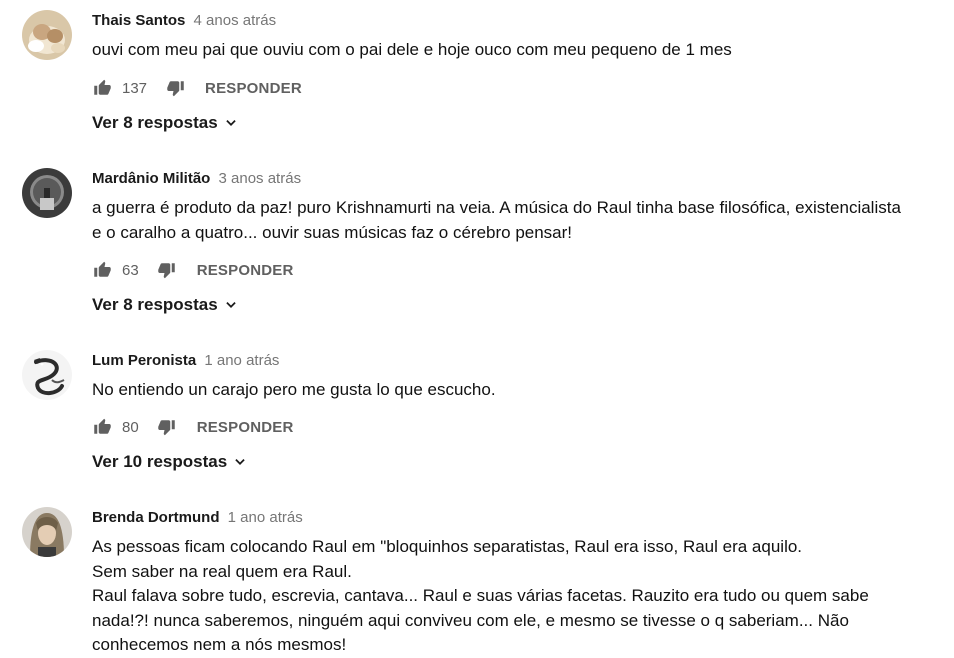  I want to click on comment-header: Brenda Dortmund 1 ano atrás, so click(197, 518).